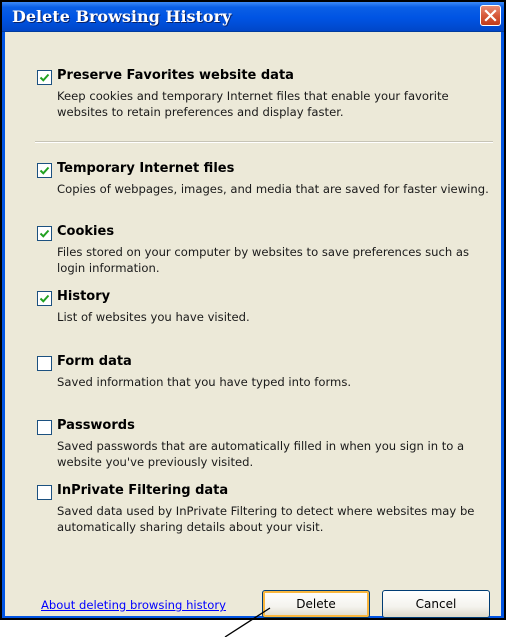 The width and height of the screenshot is (510, 637). Describe the element at coordinates (247, 622) in the screenshot. I see `annotation-pointer-line` at that location.